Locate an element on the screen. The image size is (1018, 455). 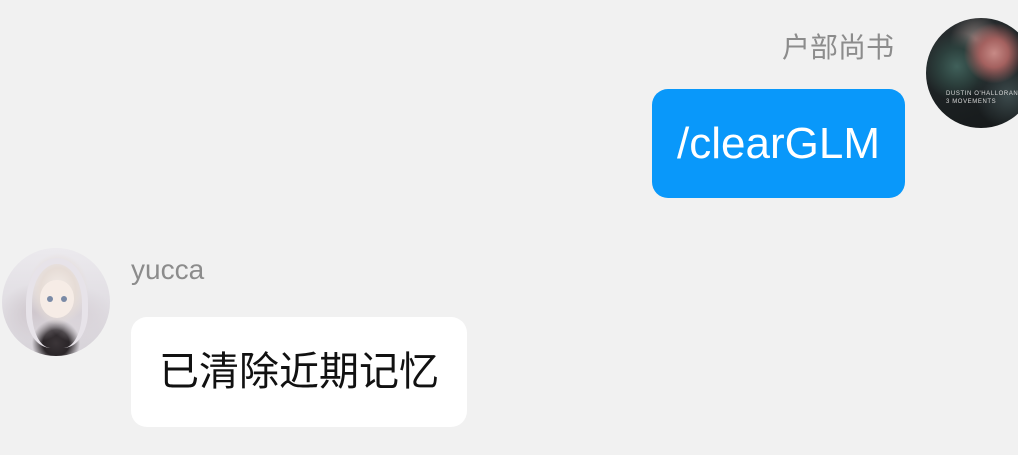
avatar-face-shape is located at coordinates (57, 299).